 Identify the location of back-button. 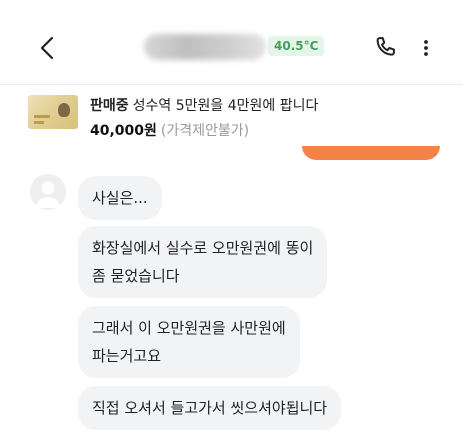
(48, 48).